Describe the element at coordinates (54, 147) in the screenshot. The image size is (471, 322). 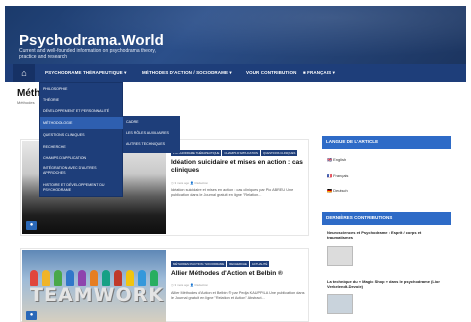
I see `menu-item-recherche: RECHERCHE` at that location.